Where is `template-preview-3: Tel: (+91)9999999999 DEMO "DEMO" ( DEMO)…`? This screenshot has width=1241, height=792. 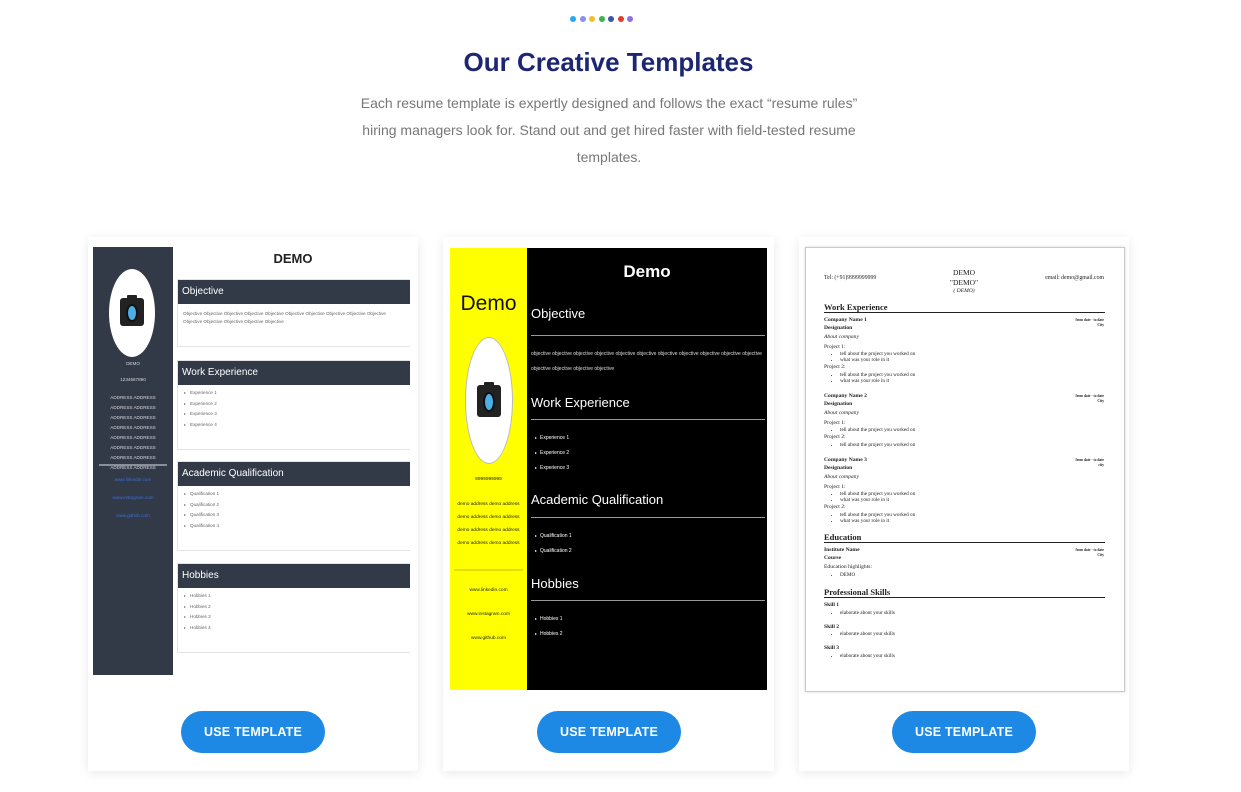
template-preview-3: Tel: (+91)9999999999 DEMO "DEMO" ( DEMO)… is located at coordinates (965, 469).